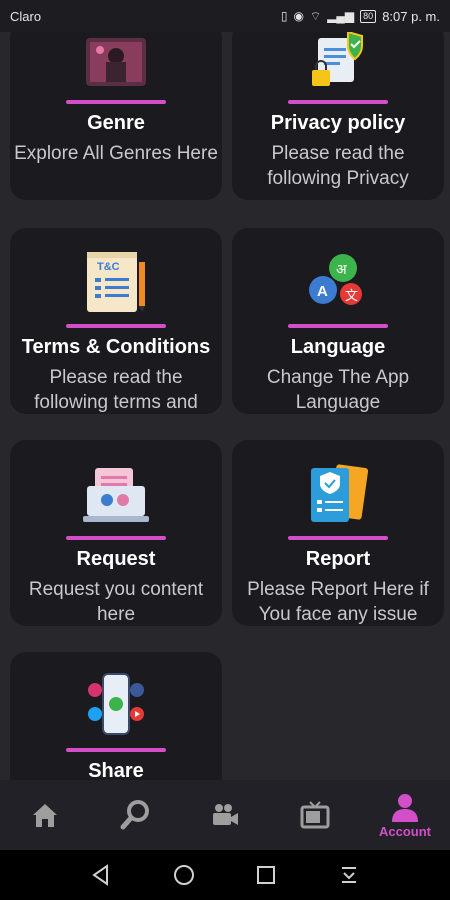 This screenshot has width=450, height=900. Describe the element at coordinates (225, 16) in the screenshot. I see `status-bar: Claro ▯ ◉ ⌔ ▂▄▆ 80 8:07 p. m.` at that location.